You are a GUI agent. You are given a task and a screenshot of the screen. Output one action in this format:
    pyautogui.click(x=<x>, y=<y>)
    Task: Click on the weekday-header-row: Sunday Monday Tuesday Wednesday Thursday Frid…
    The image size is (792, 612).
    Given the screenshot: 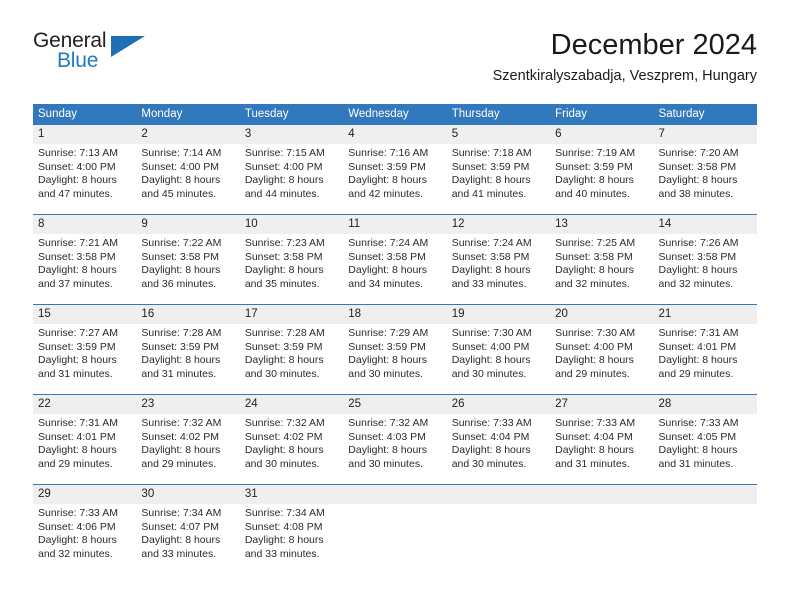 What is the action you would take?
    pyautogui.click(x=395, y=114)
    